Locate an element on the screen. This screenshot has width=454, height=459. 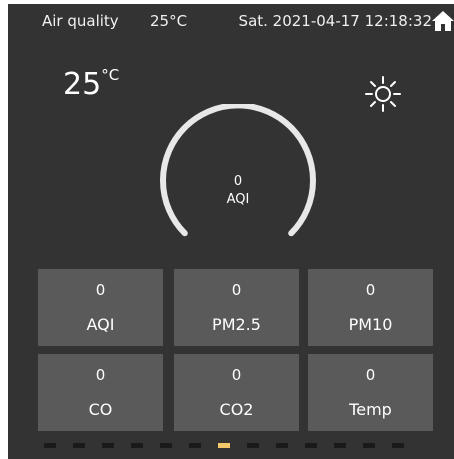
tile-label: CO2 is located at coordinates (236, 409).